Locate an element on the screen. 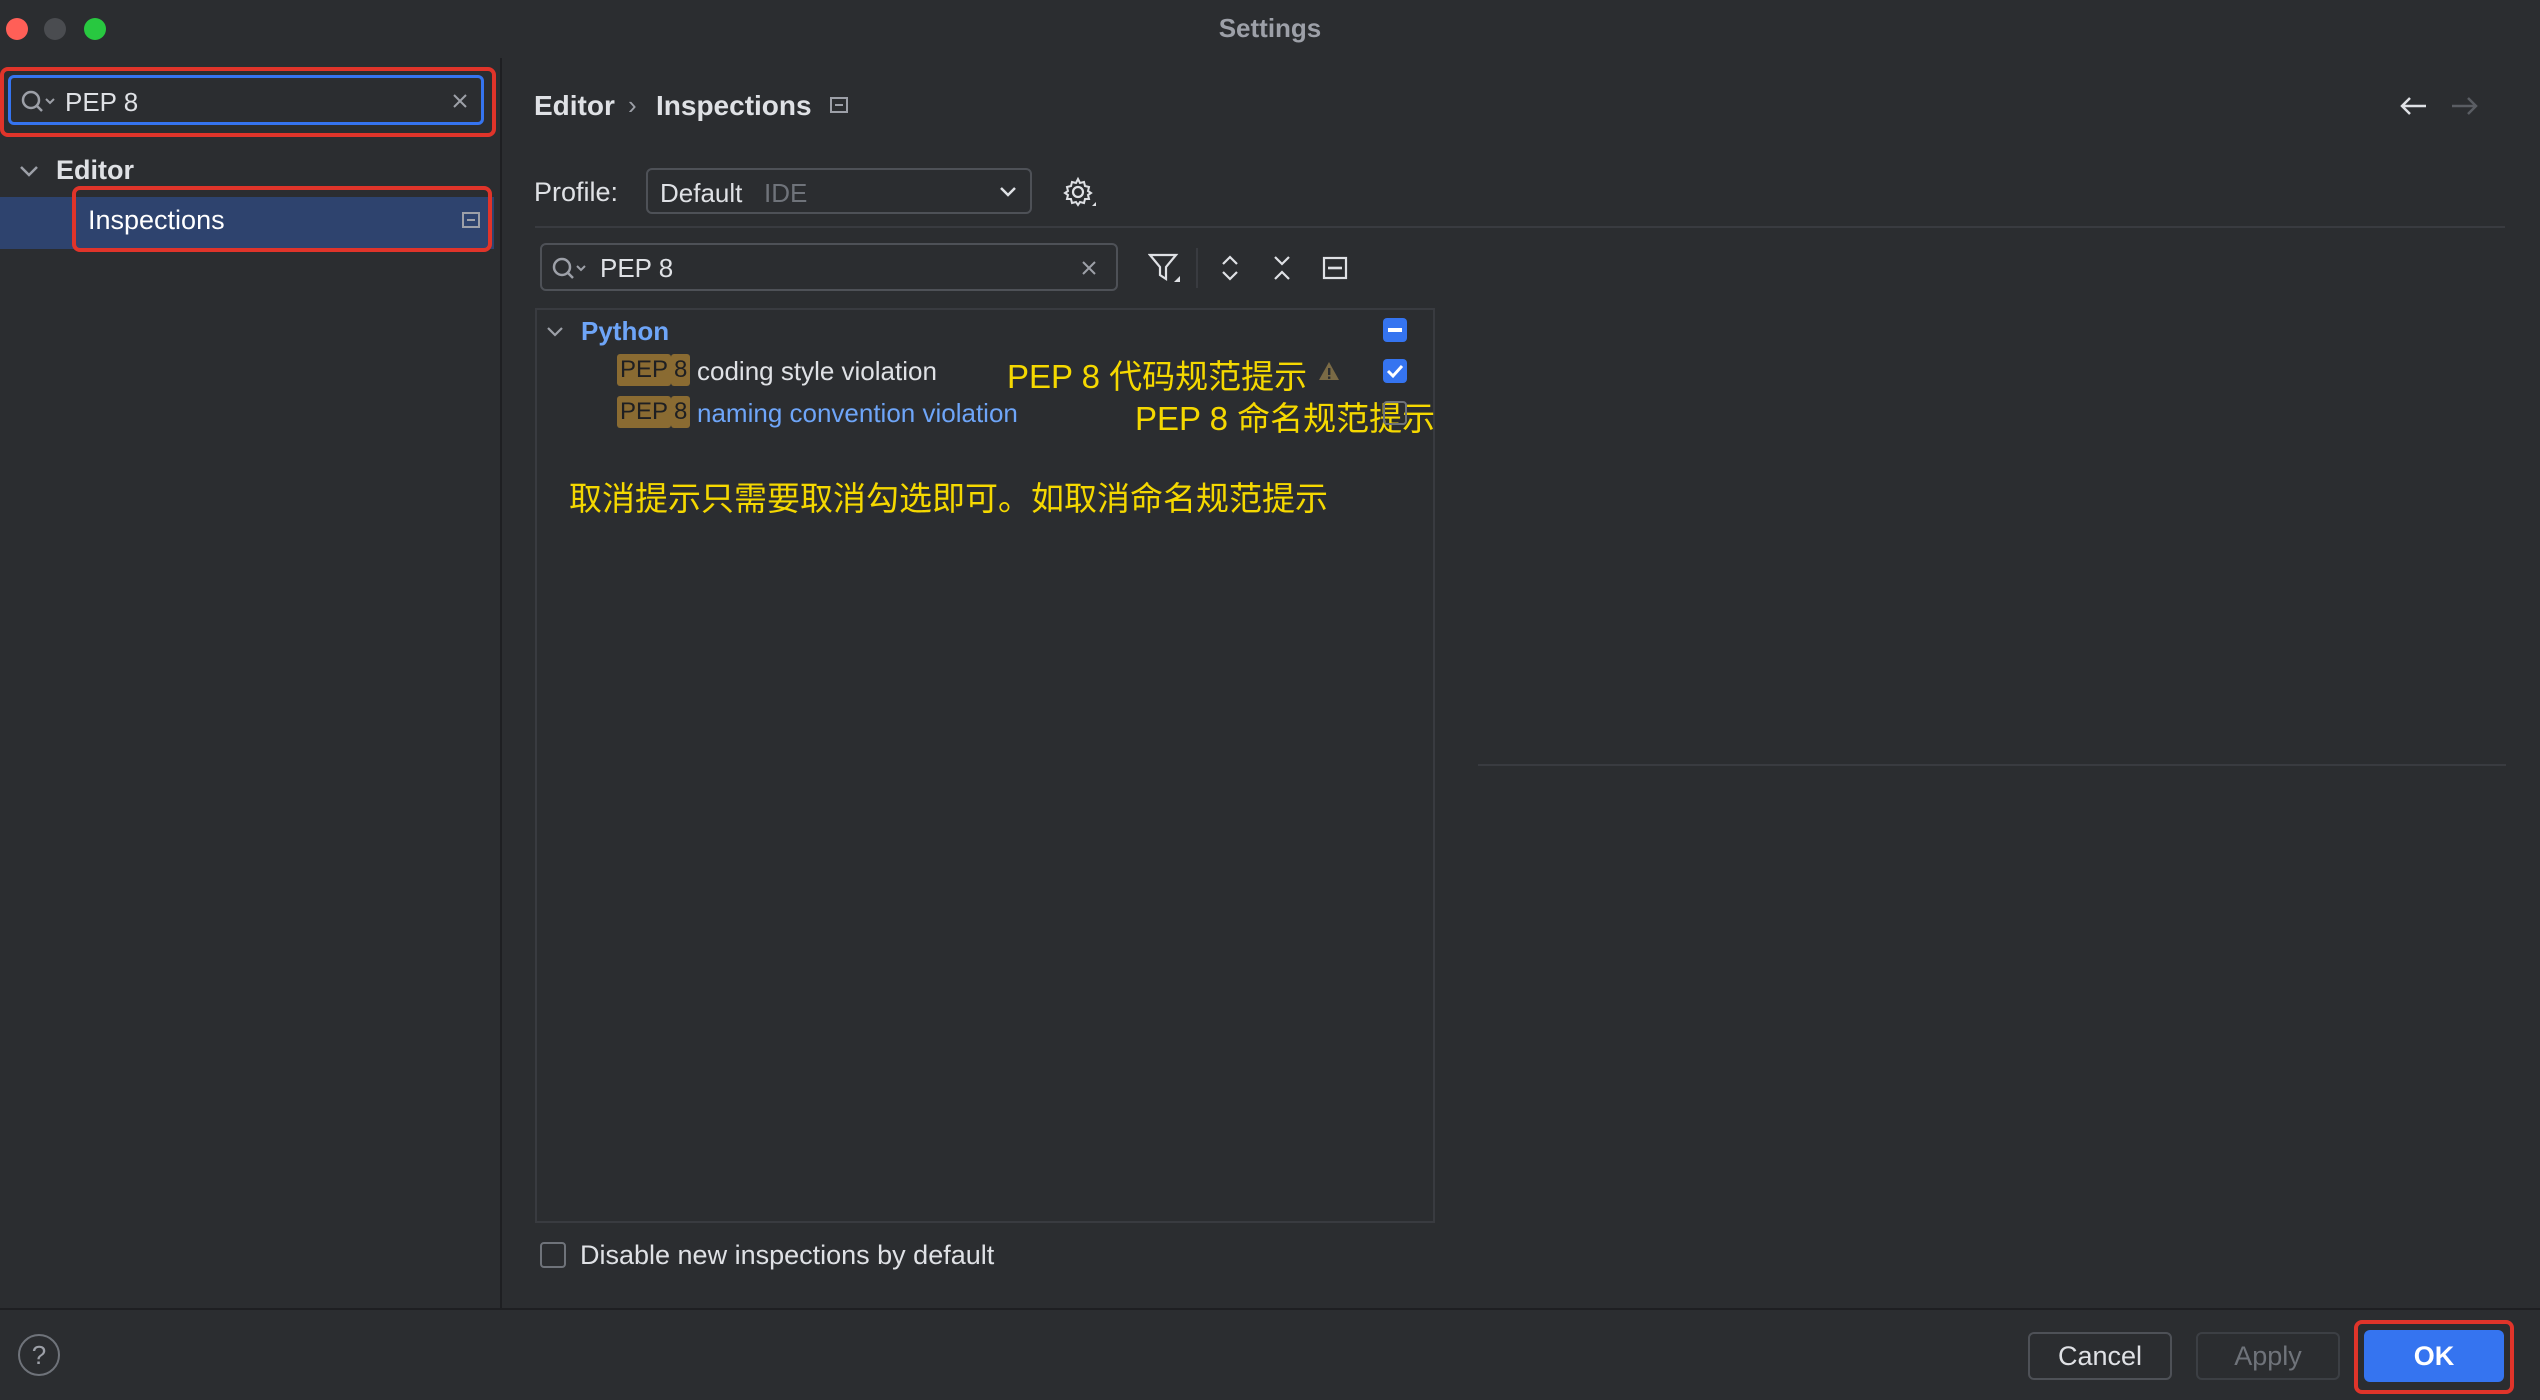  inspections-search-input: PEP 8 is located at coordinates (636, 268).